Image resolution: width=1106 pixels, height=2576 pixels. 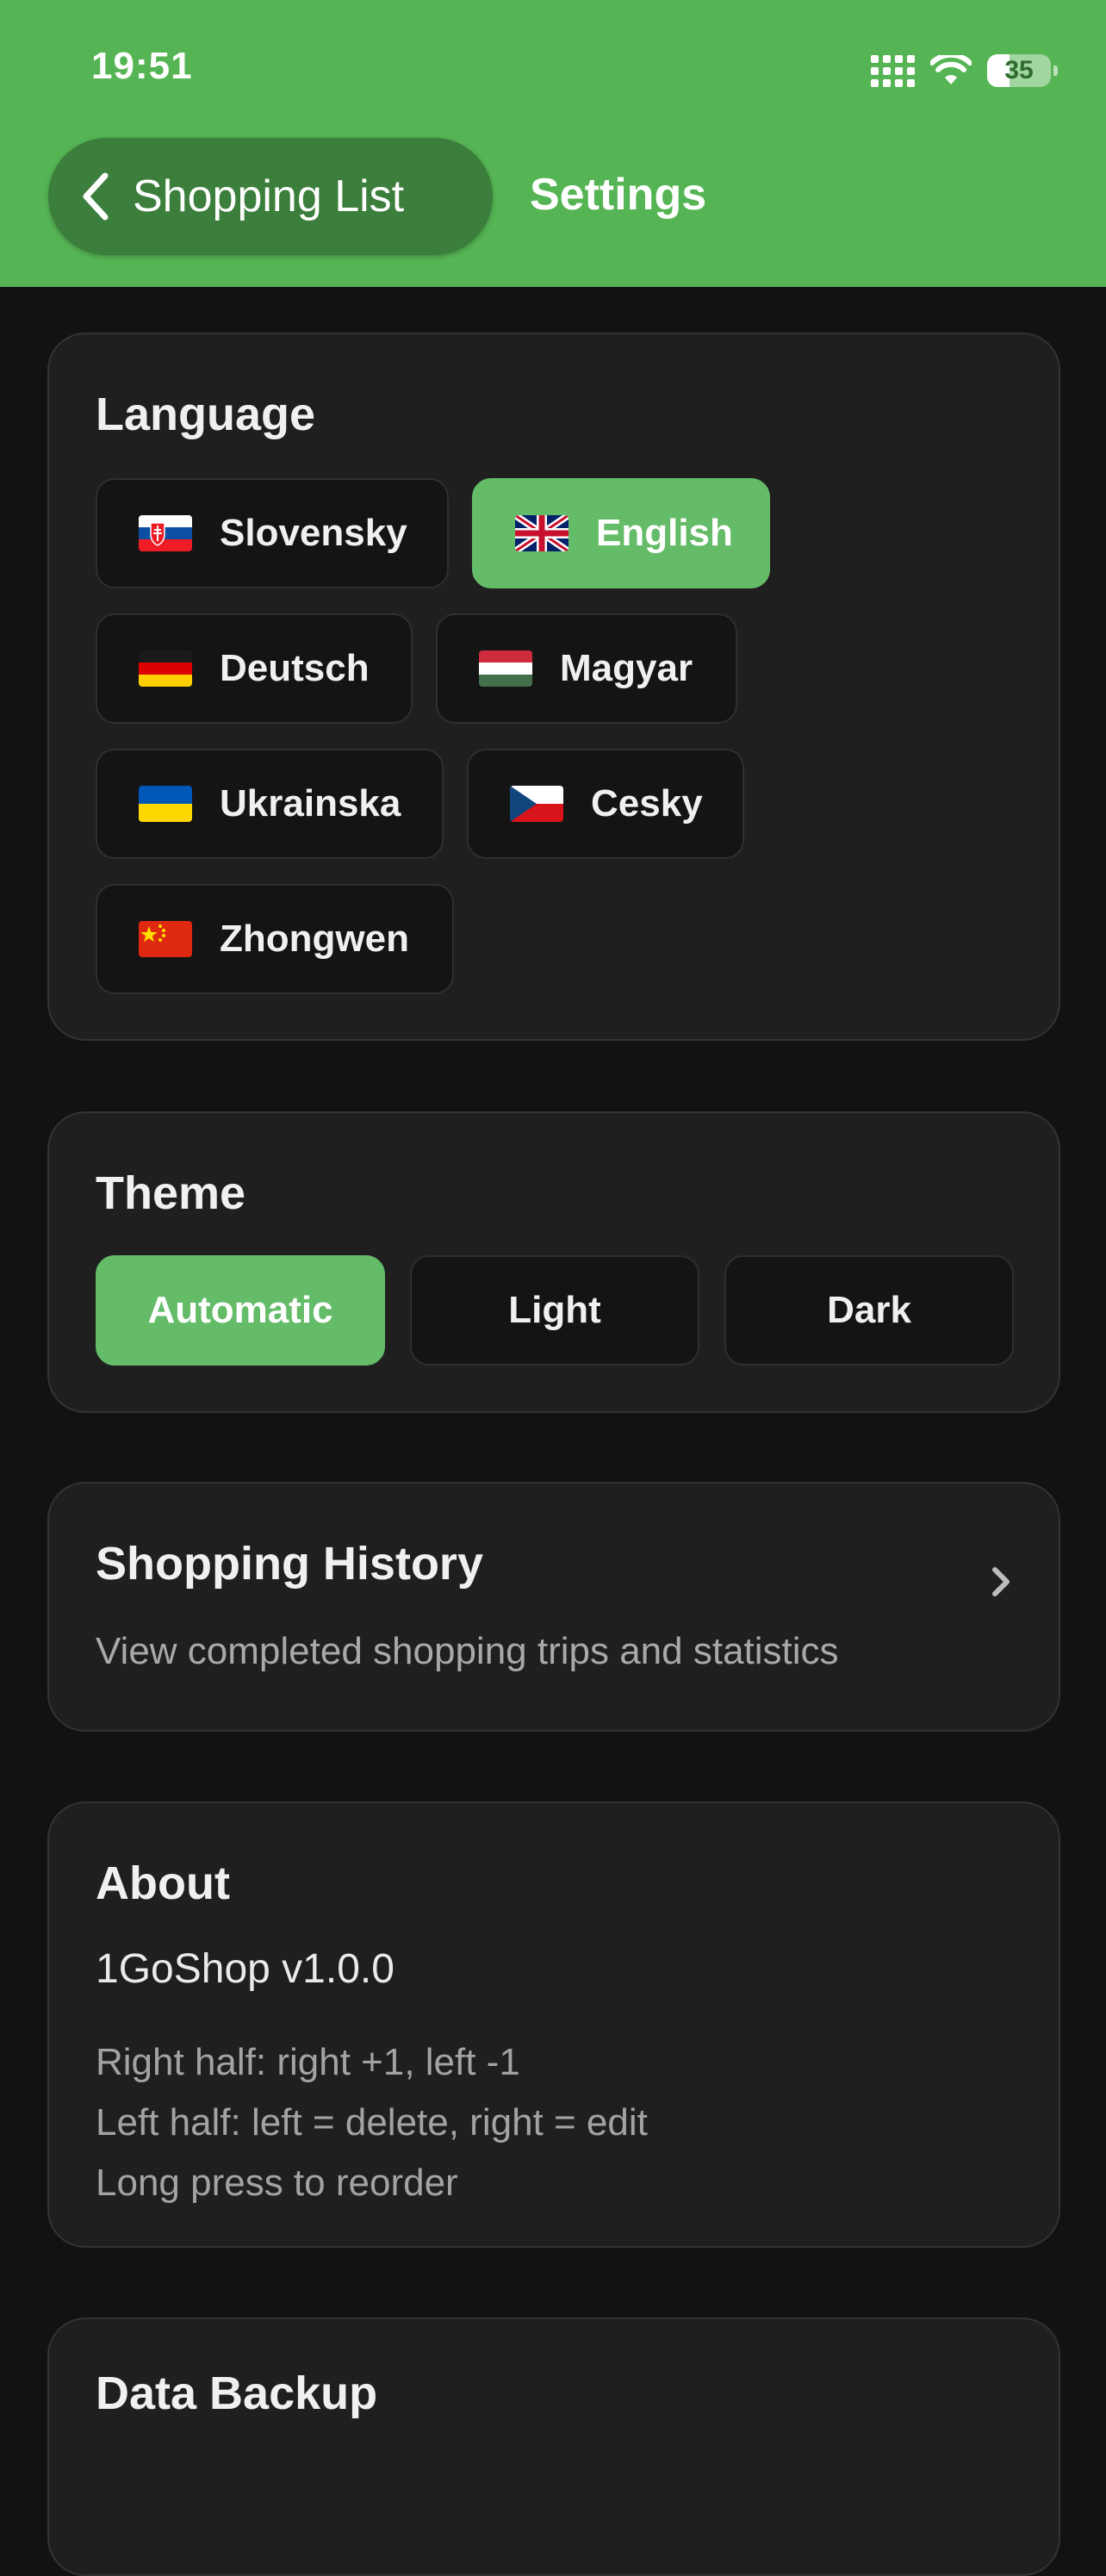 What do you see at coordinates (1001, 1582) in the screenshot?
I see `chevron-right-icon` at bounding box center [1001, 1582].